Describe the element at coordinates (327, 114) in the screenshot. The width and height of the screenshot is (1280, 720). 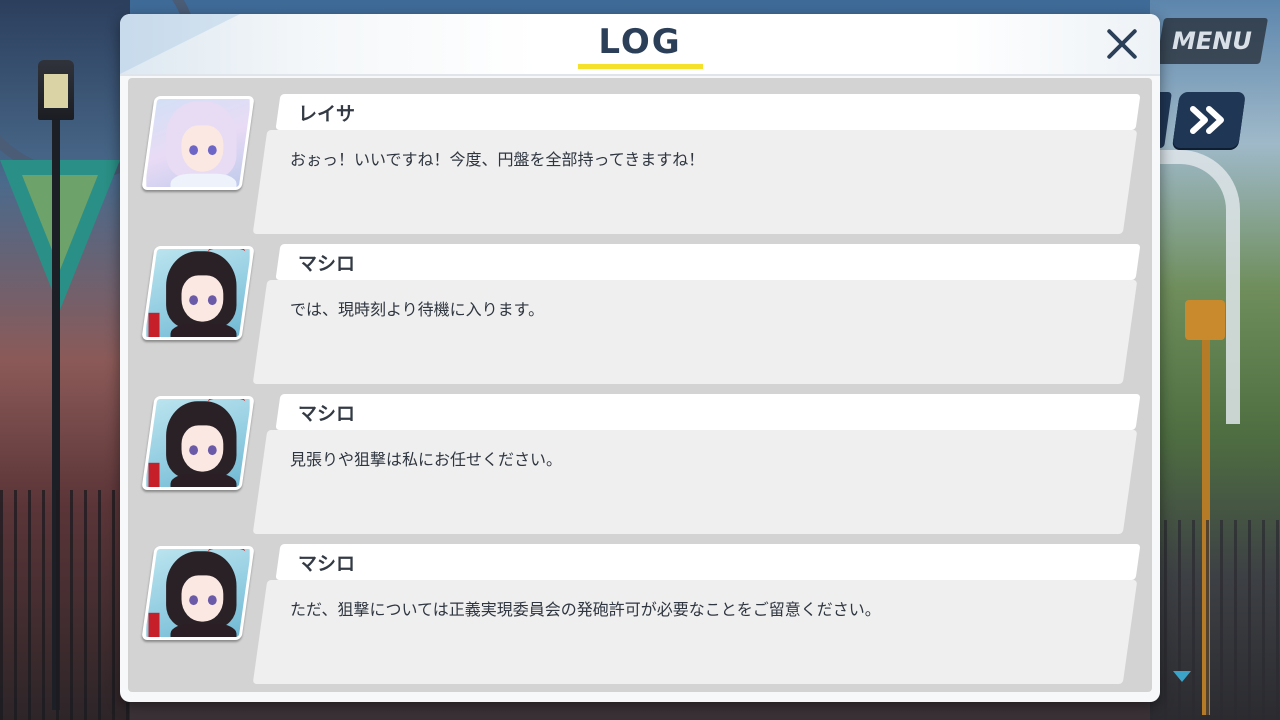
I see `speaker-name: レイサ` at that location.